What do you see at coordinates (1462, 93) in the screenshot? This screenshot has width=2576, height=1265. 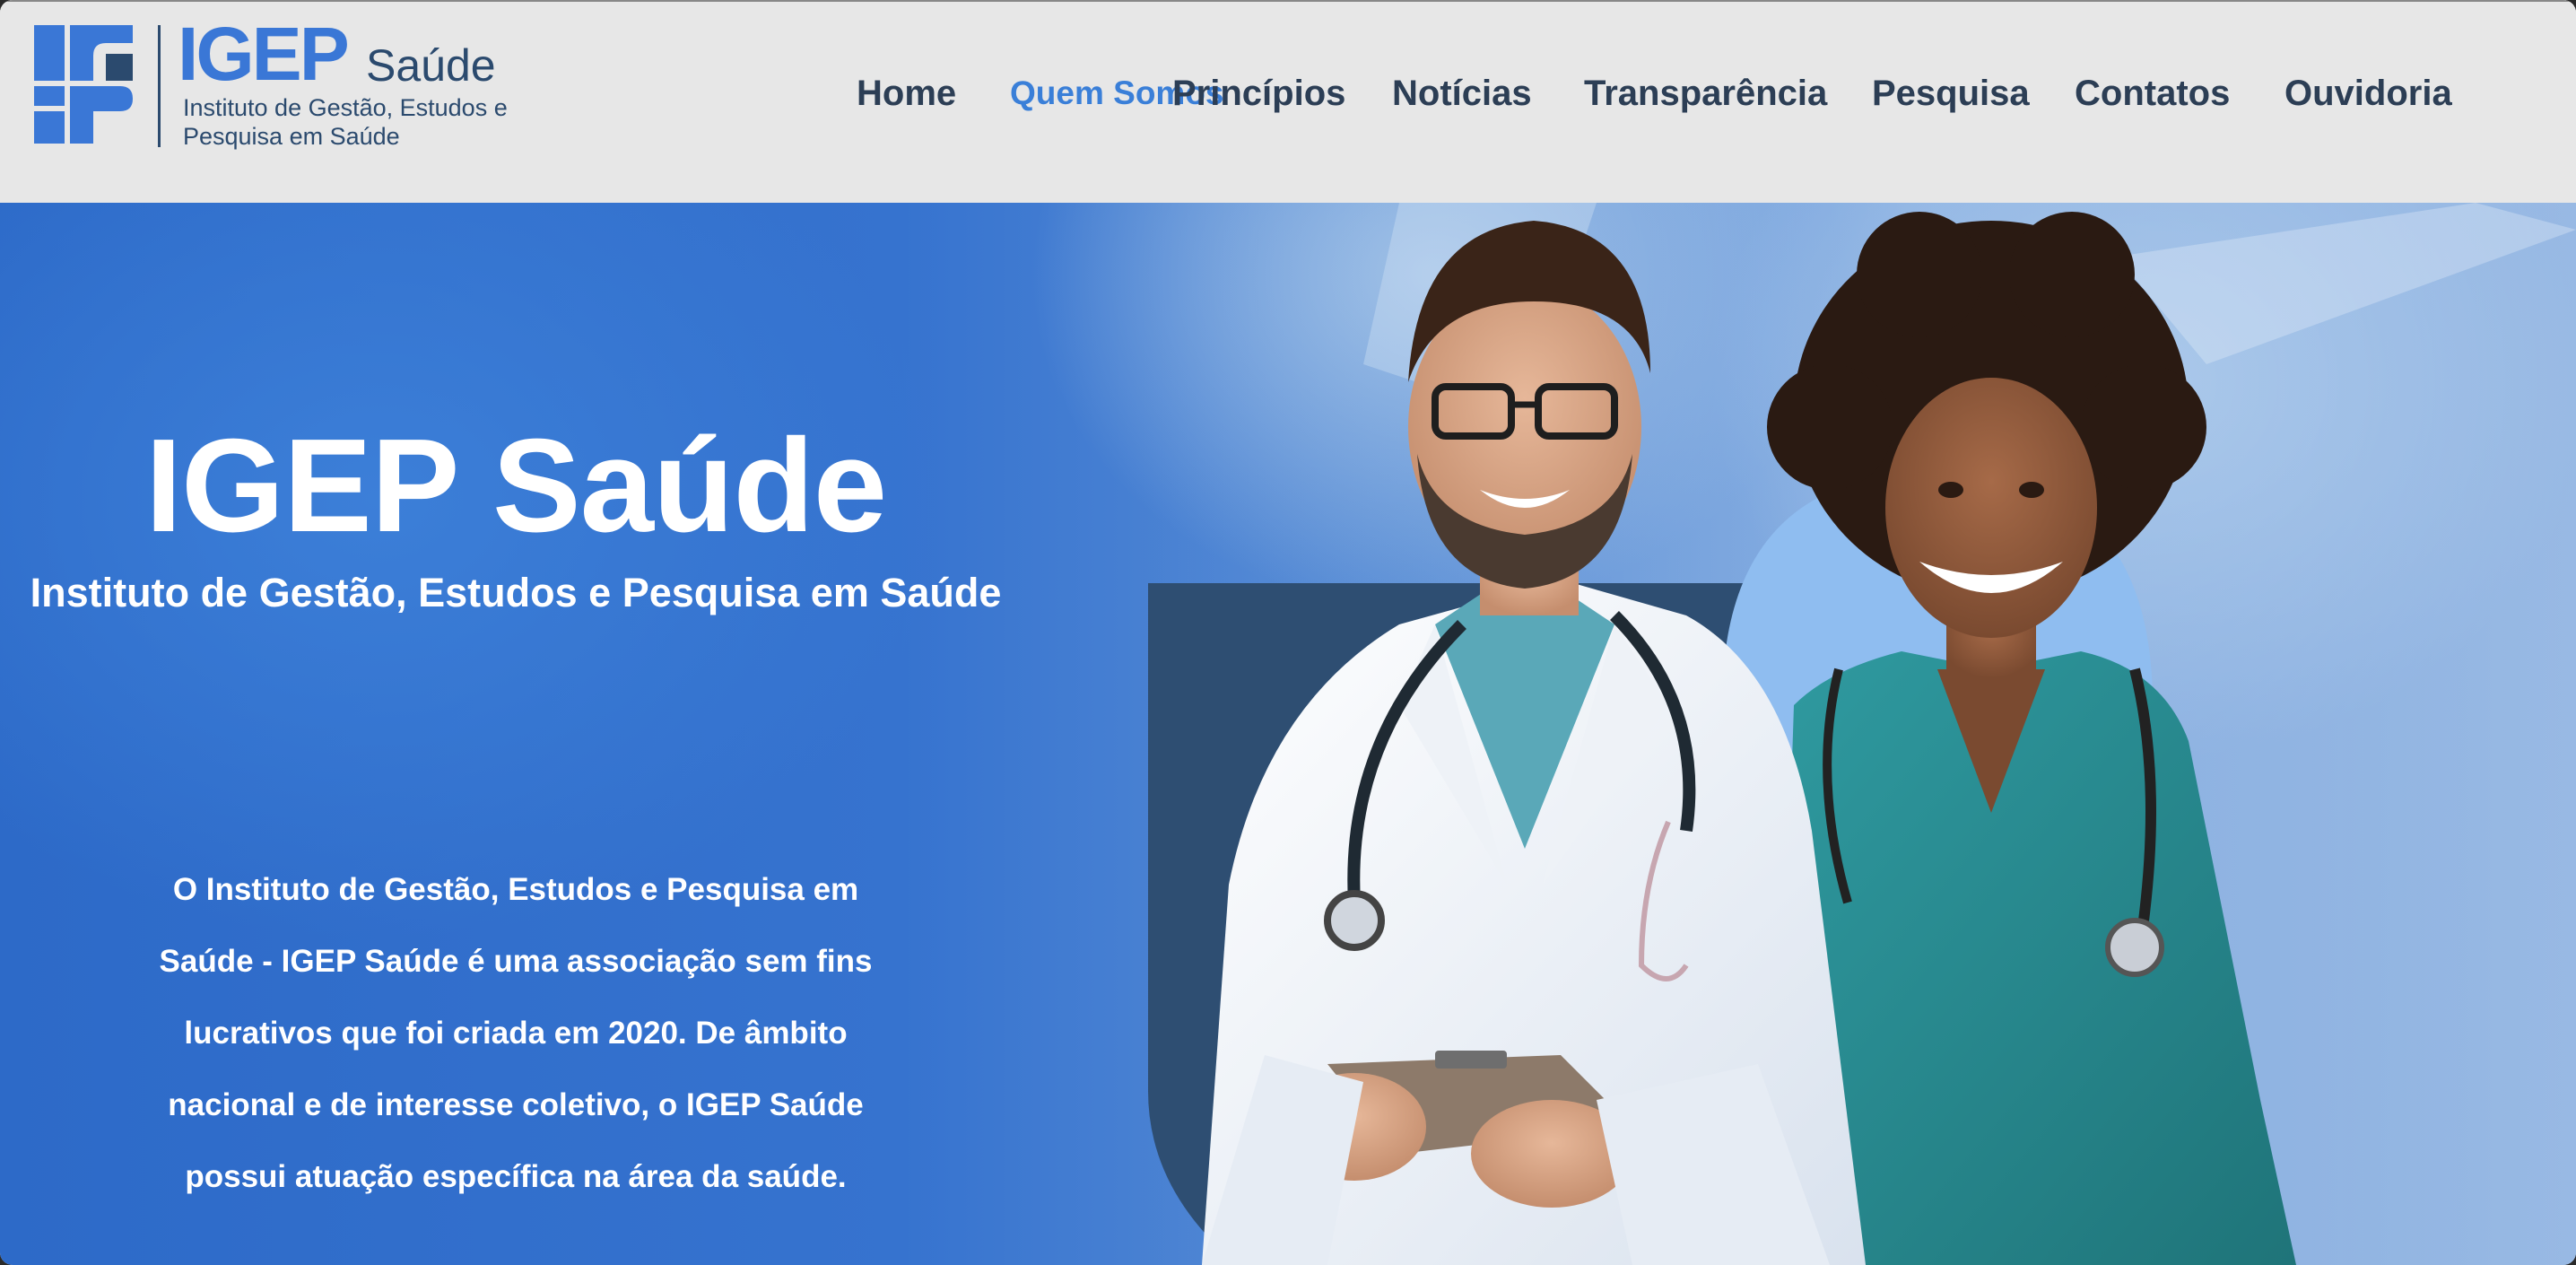 I see `nav-noticias: Notícias` at bounding box center [1462, 93].